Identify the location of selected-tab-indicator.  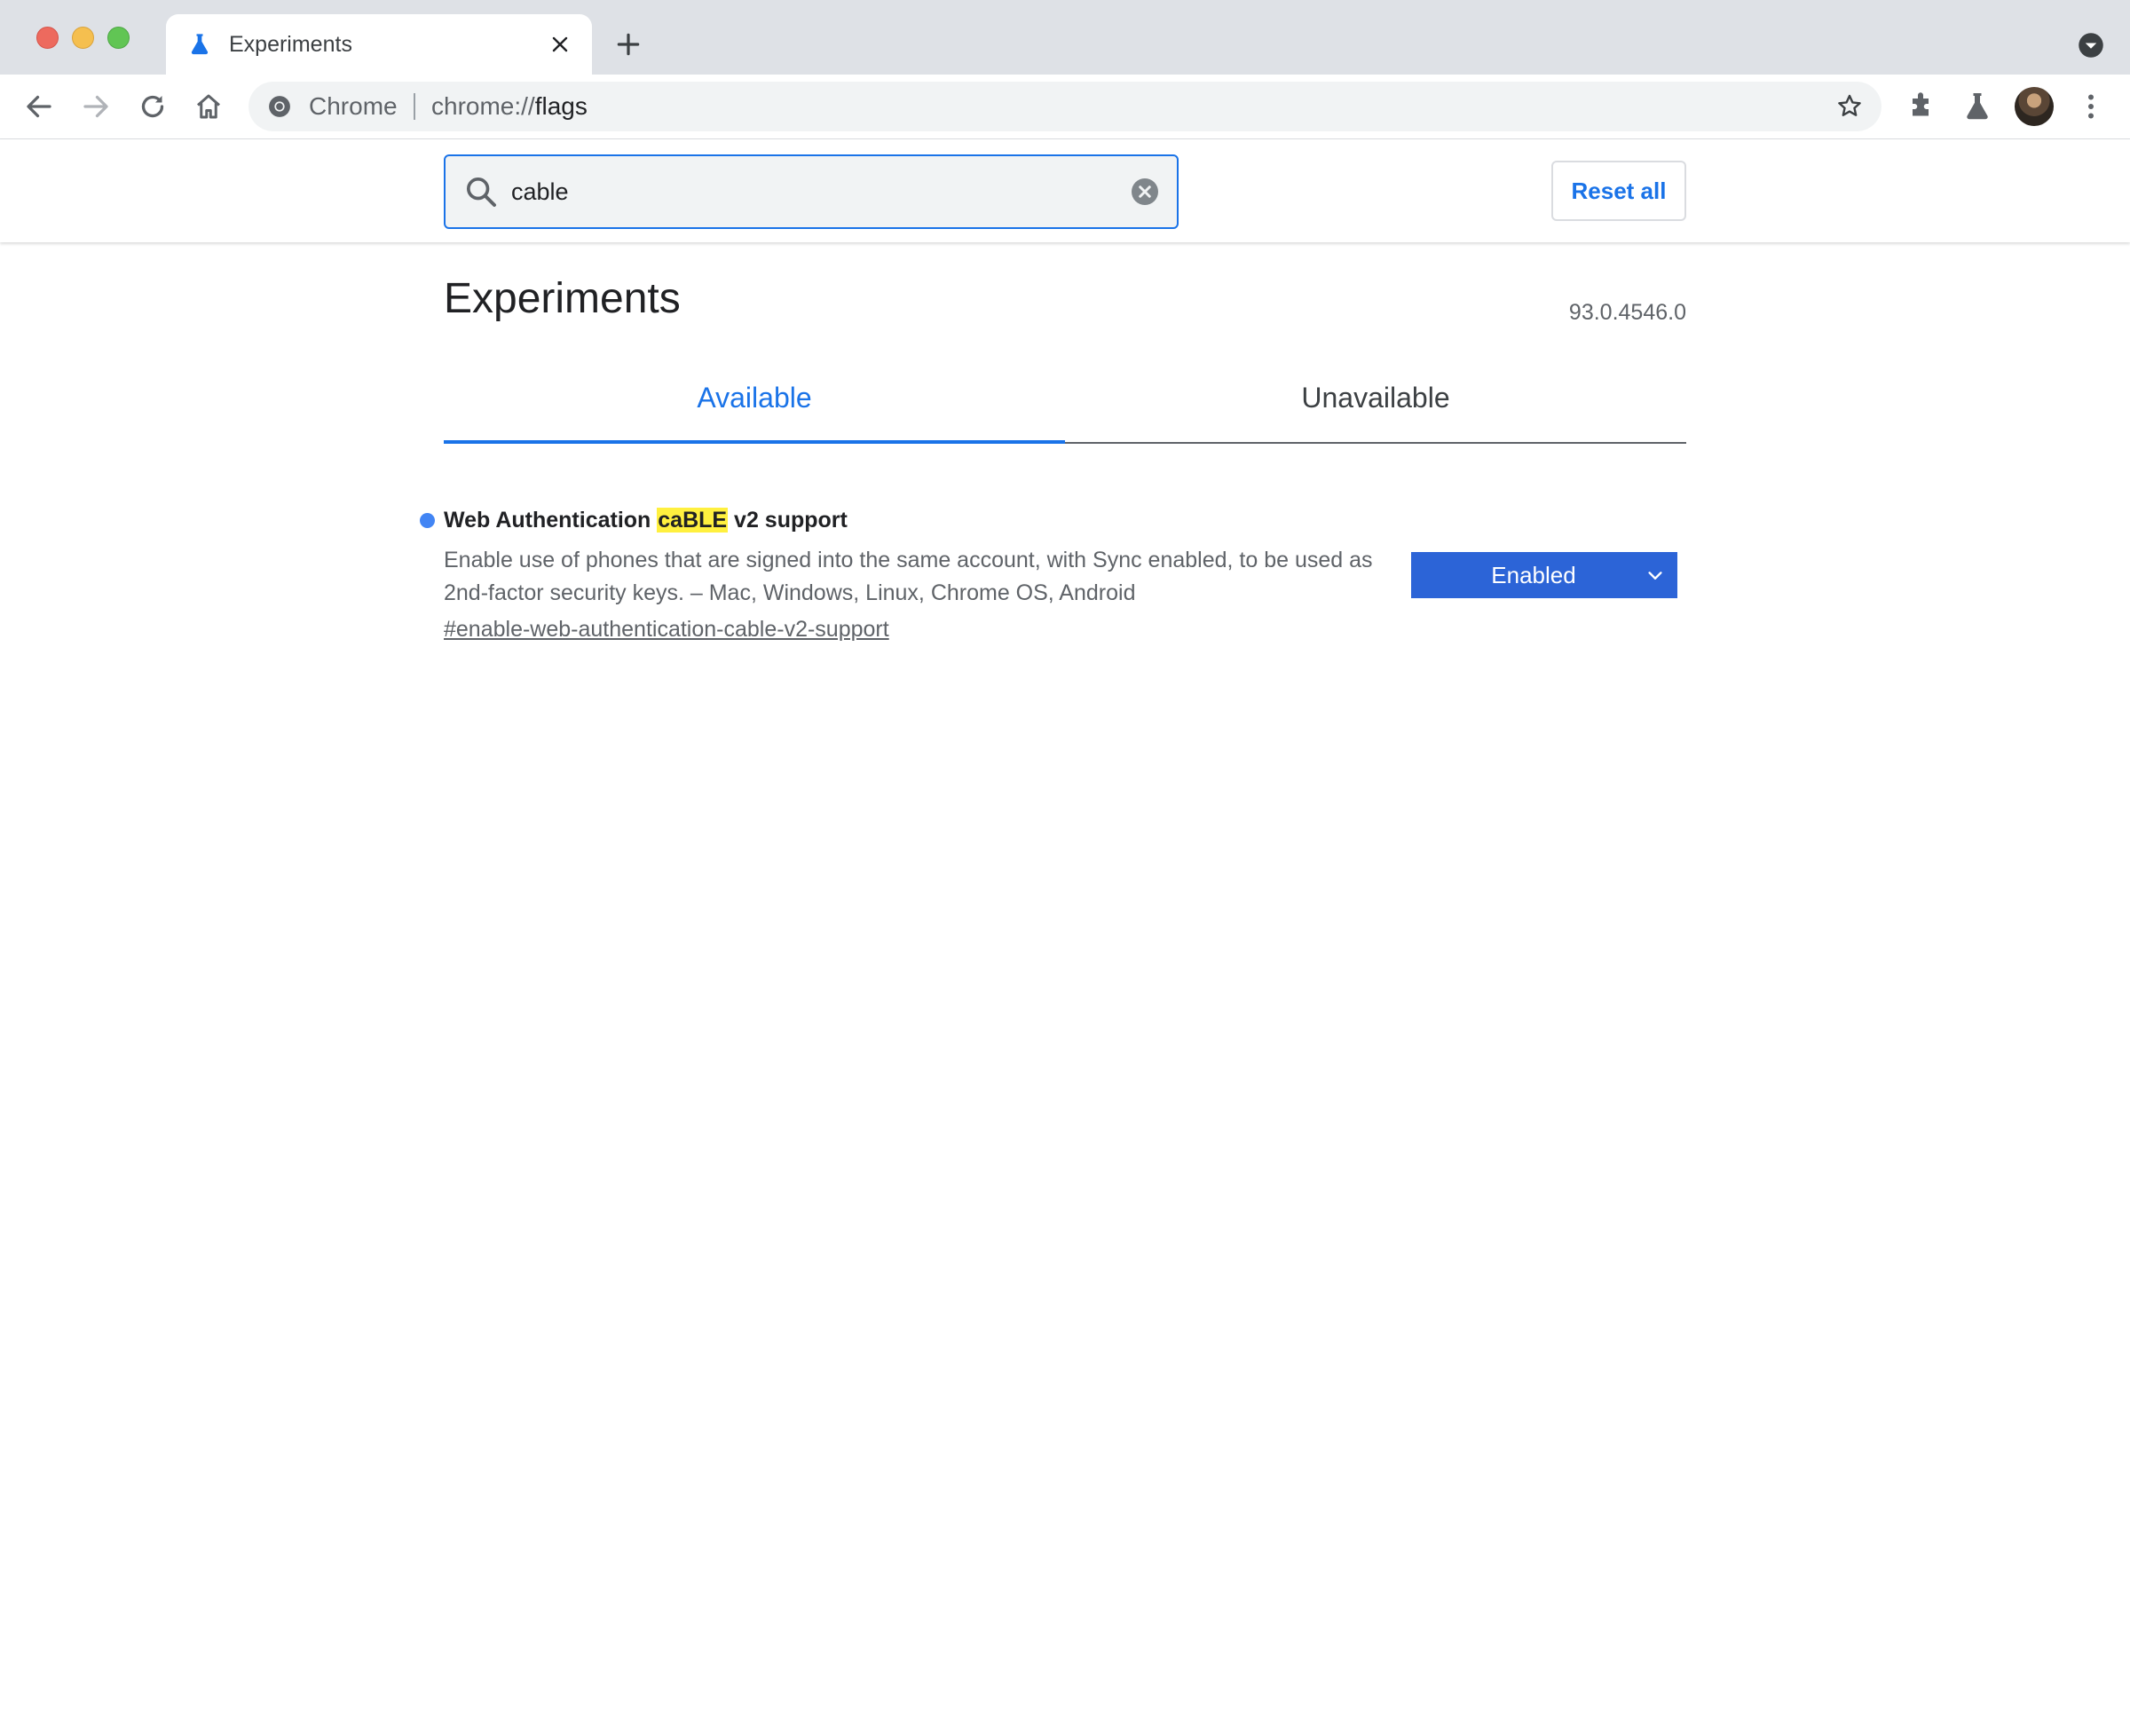
(754, 442).